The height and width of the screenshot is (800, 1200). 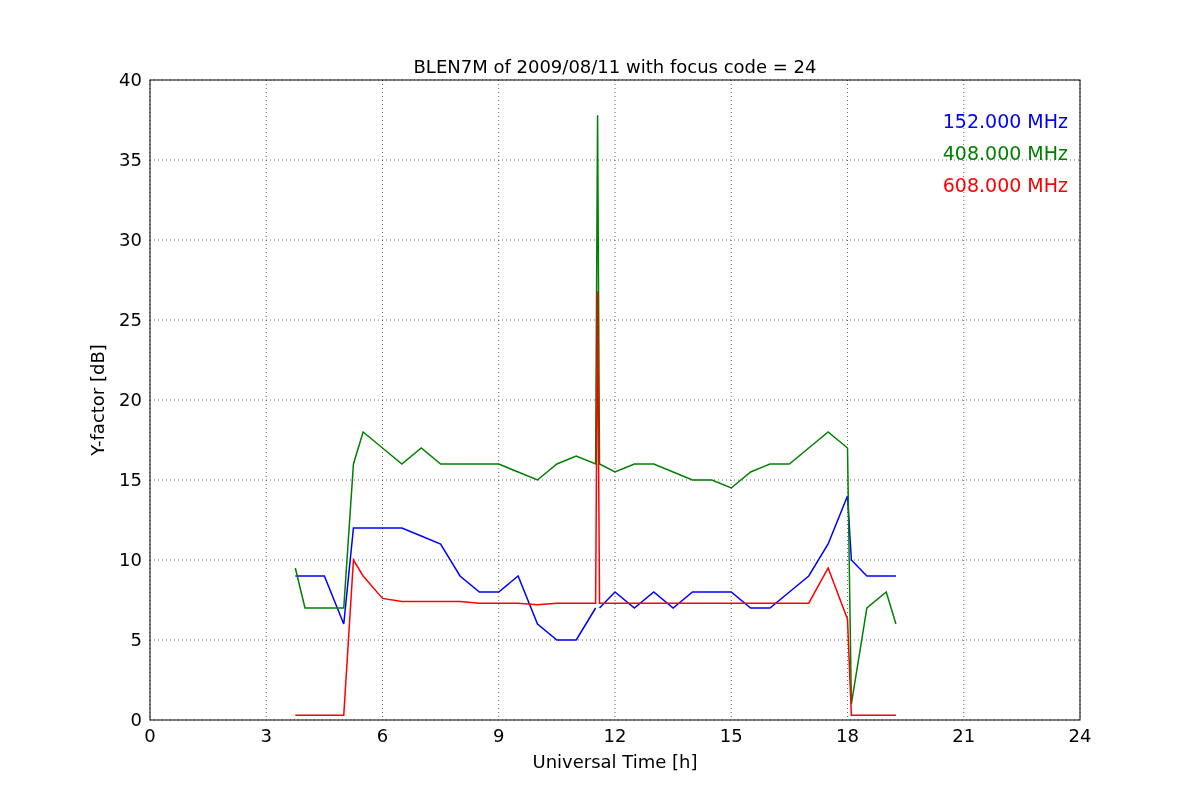 I want to click on x-tick-label: 3, so click(x=266, y=735).